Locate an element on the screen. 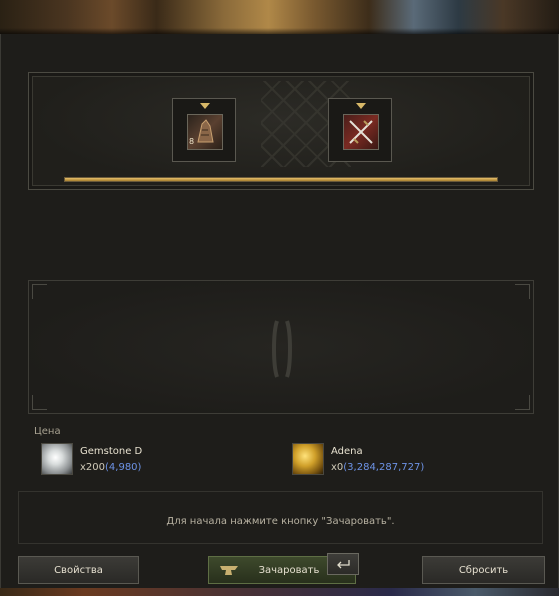 This screenshot has width=559, height=596. weapon-slot is located at coordinates (360, 130).